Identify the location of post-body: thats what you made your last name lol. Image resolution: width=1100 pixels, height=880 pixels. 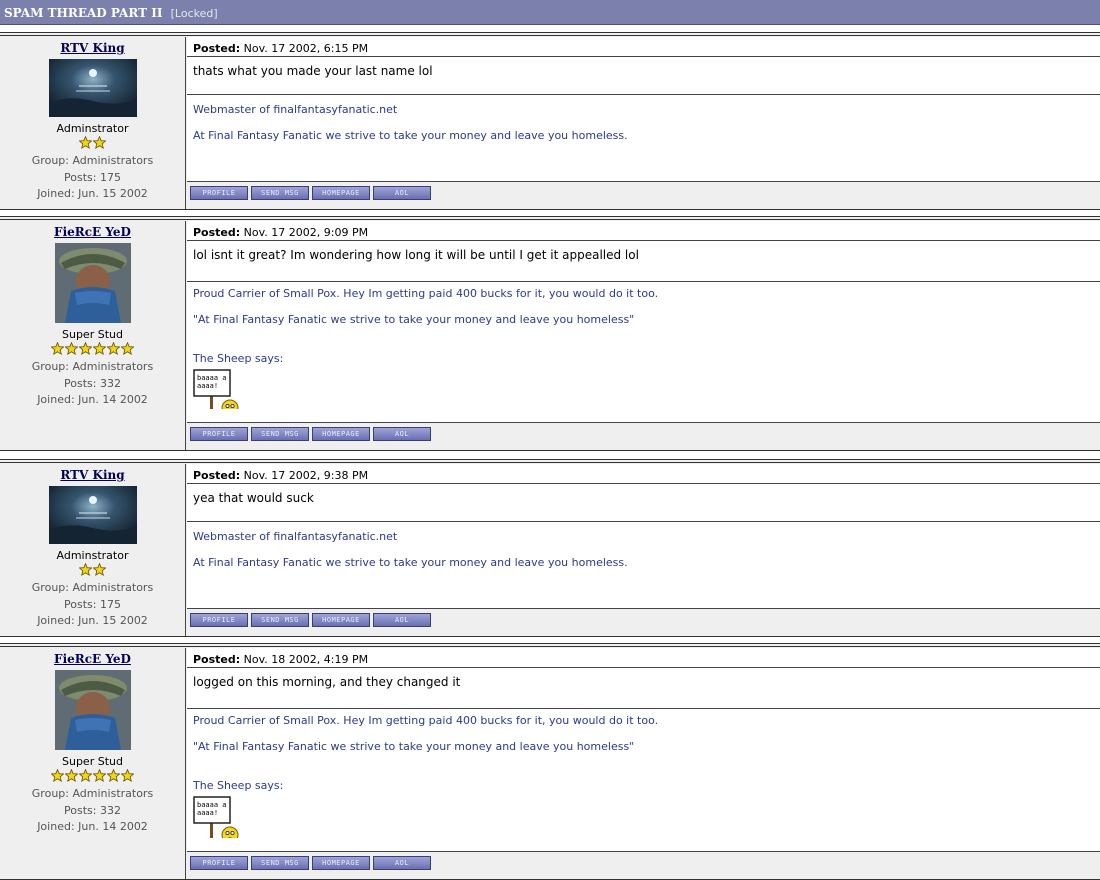
(313, 71).